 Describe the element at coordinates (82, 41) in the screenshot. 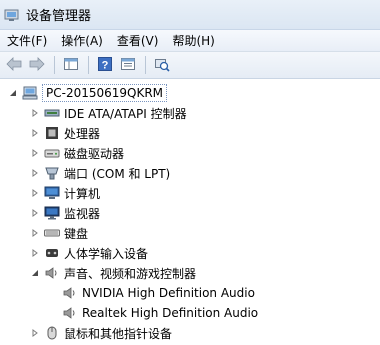

I see `menu-action: 操作(A)` at that location.